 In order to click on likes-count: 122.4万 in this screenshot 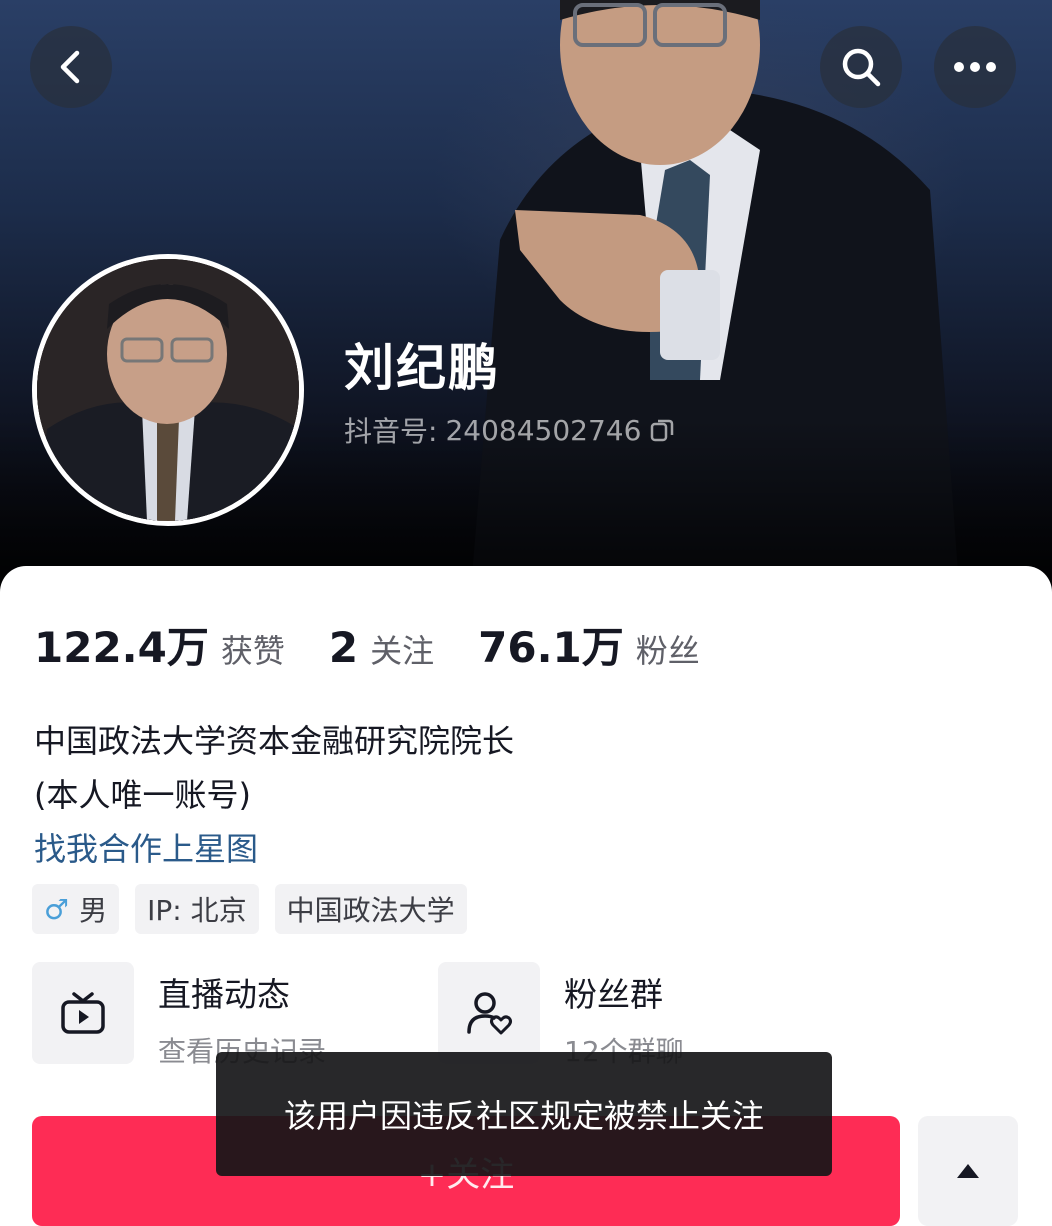, I will do `click(121, 647)`.